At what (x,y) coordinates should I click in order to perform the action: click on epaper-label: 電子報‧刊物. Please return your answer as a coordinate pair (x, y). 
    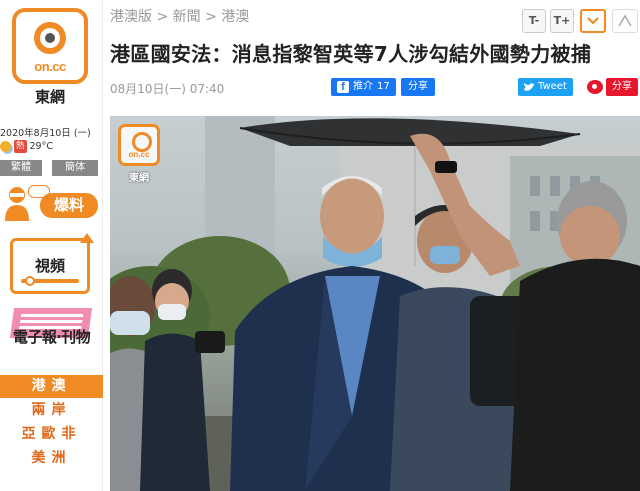
    Looking at the image, I should click on (51, 337).